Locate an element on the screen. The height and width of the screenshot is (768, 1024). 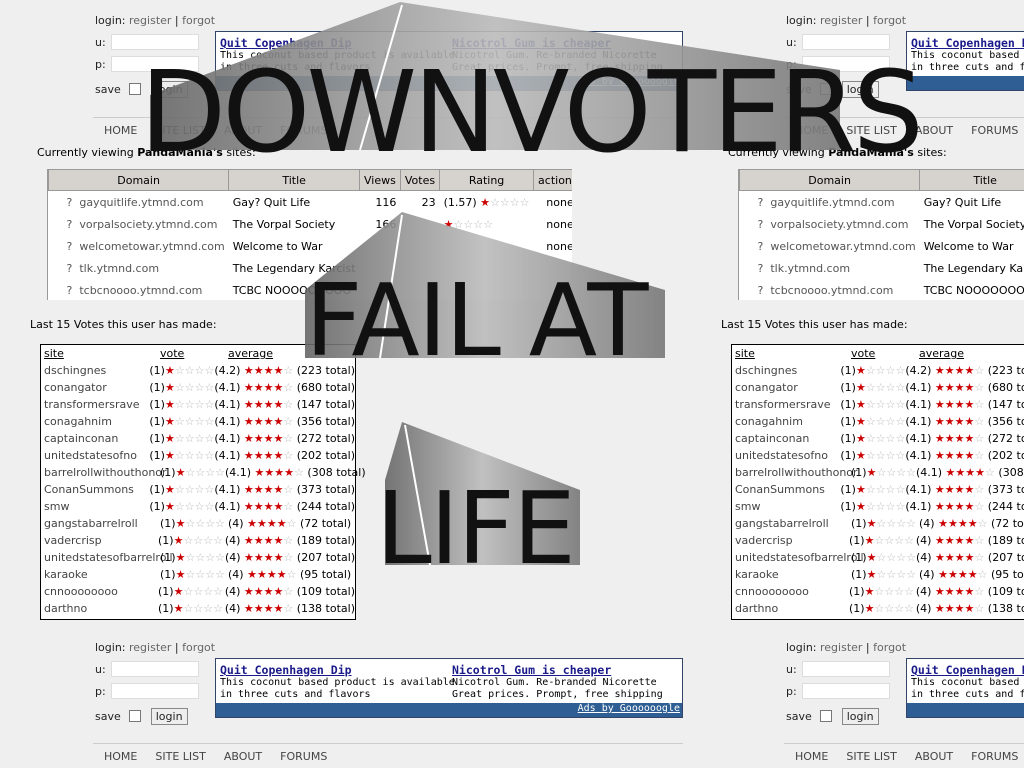
column-header: actions is located at coordinates (552, 180).